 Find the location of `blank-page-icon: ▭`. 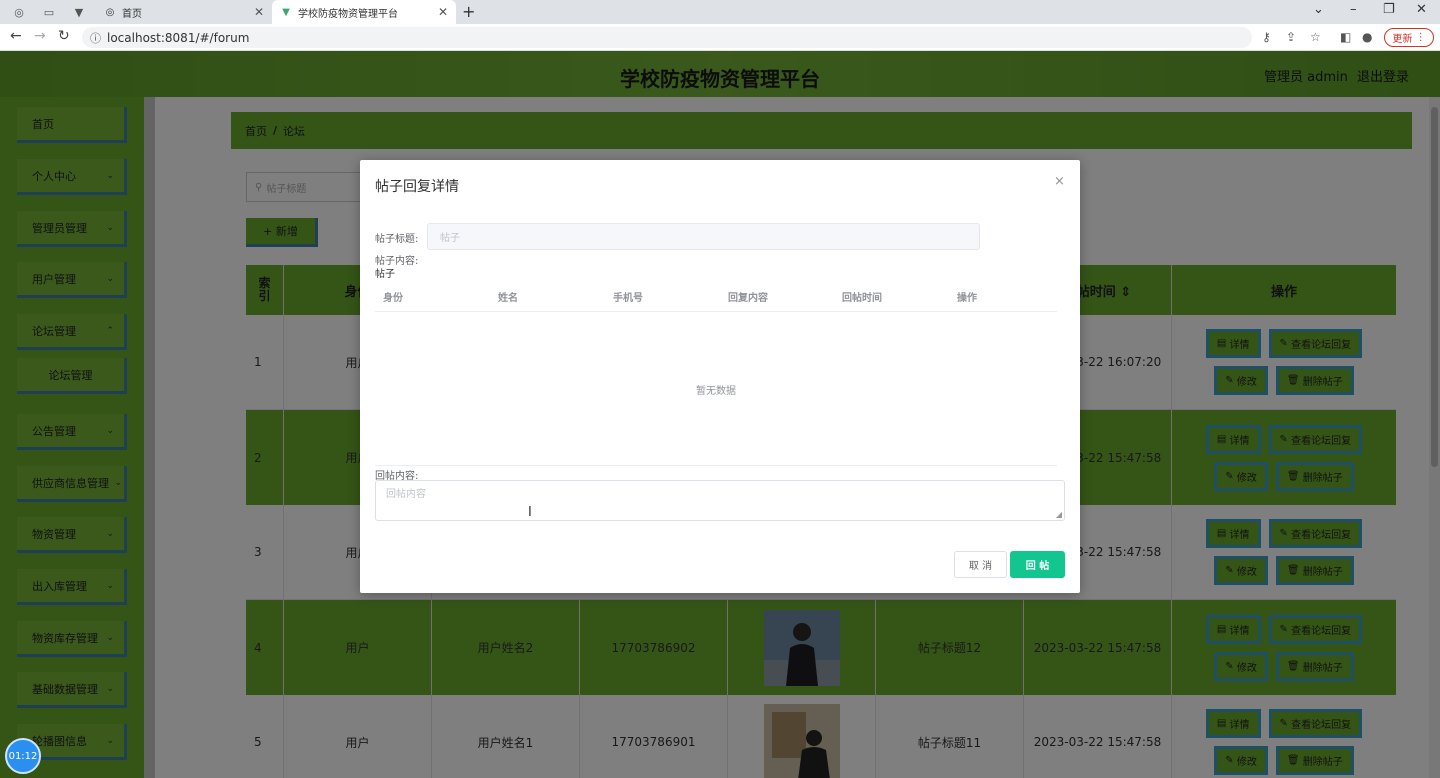

blank-page-icon: ▭ is located at coordinates (49, 12).